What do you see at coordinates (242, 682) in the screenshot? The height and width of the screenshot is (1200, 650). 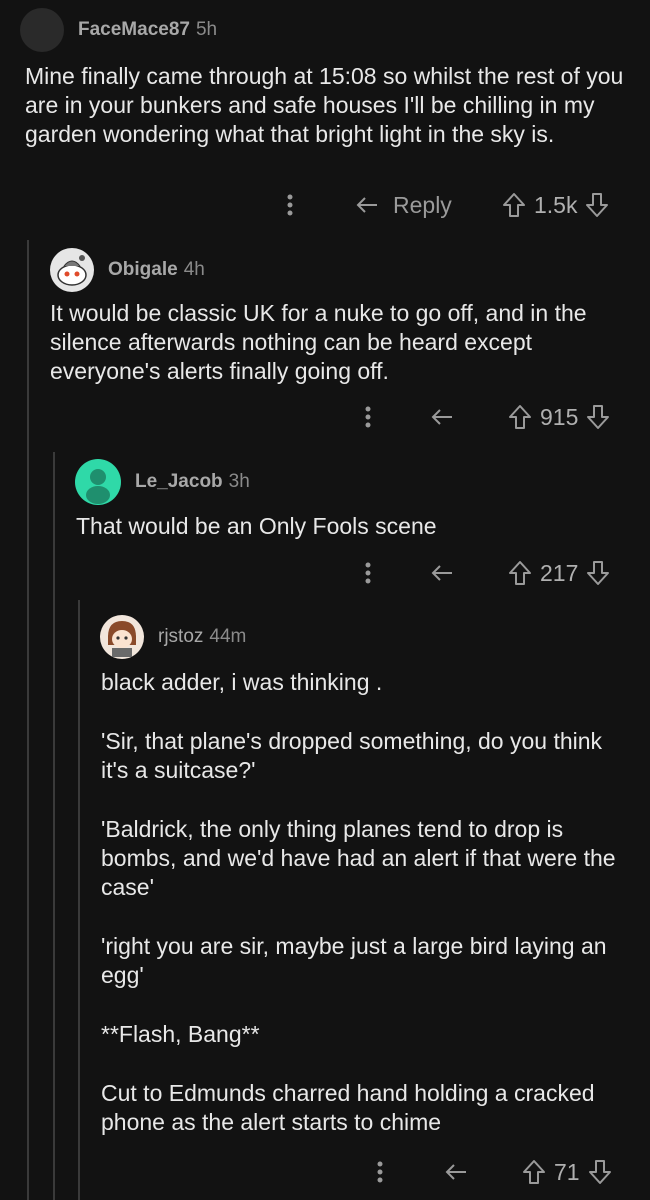 I see `comment-paragraph: black adder, i was thinking .` at bounding box center [242, 682].